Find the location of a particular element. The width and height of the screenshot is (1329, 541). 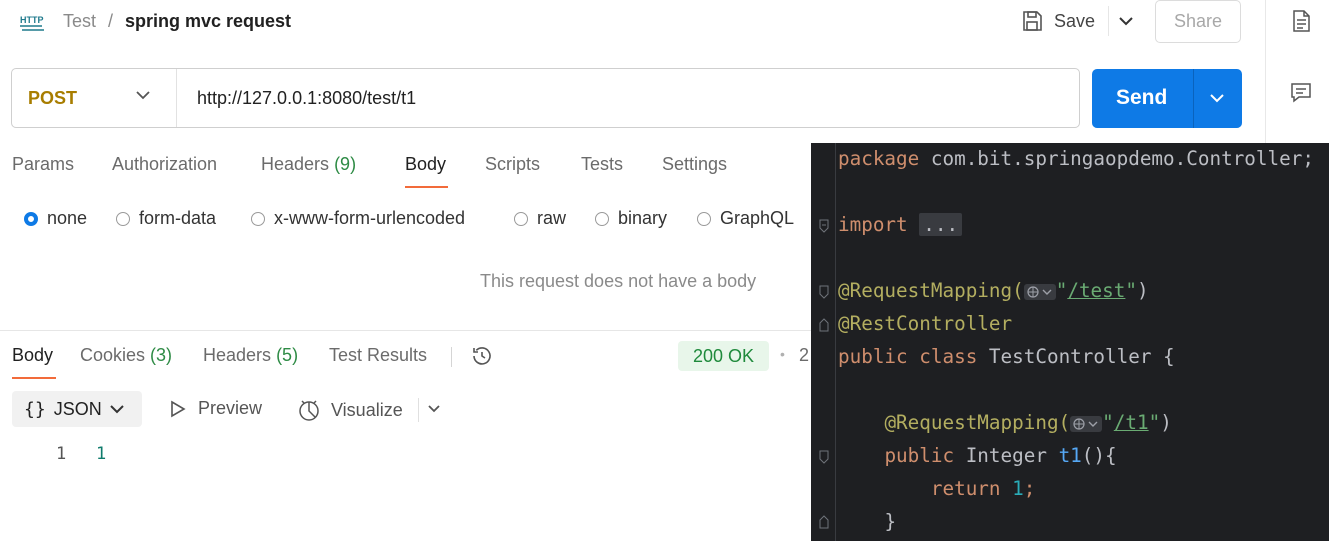

cookies-count: (3) is located at coordinates (161, 355).